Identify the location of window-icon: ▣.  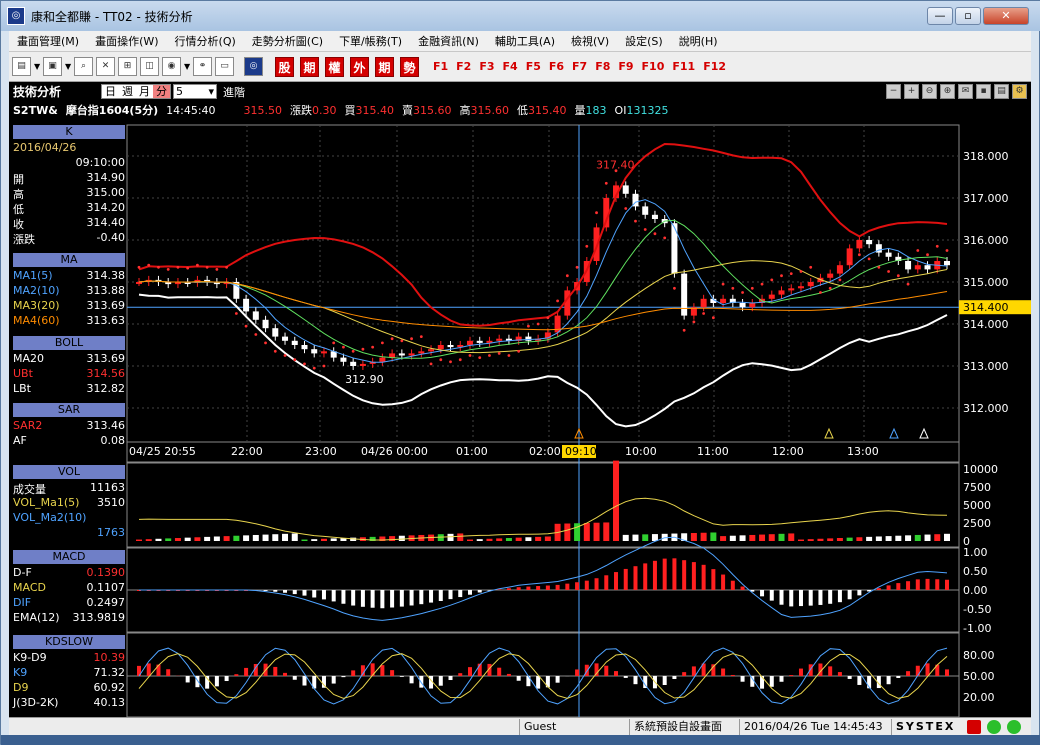
(52, 66).